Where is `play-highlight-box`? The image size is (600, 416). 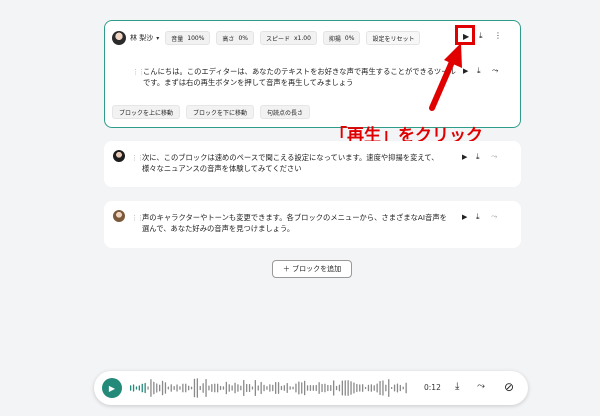
play-highlight-box is located at coordinates (465, 35).